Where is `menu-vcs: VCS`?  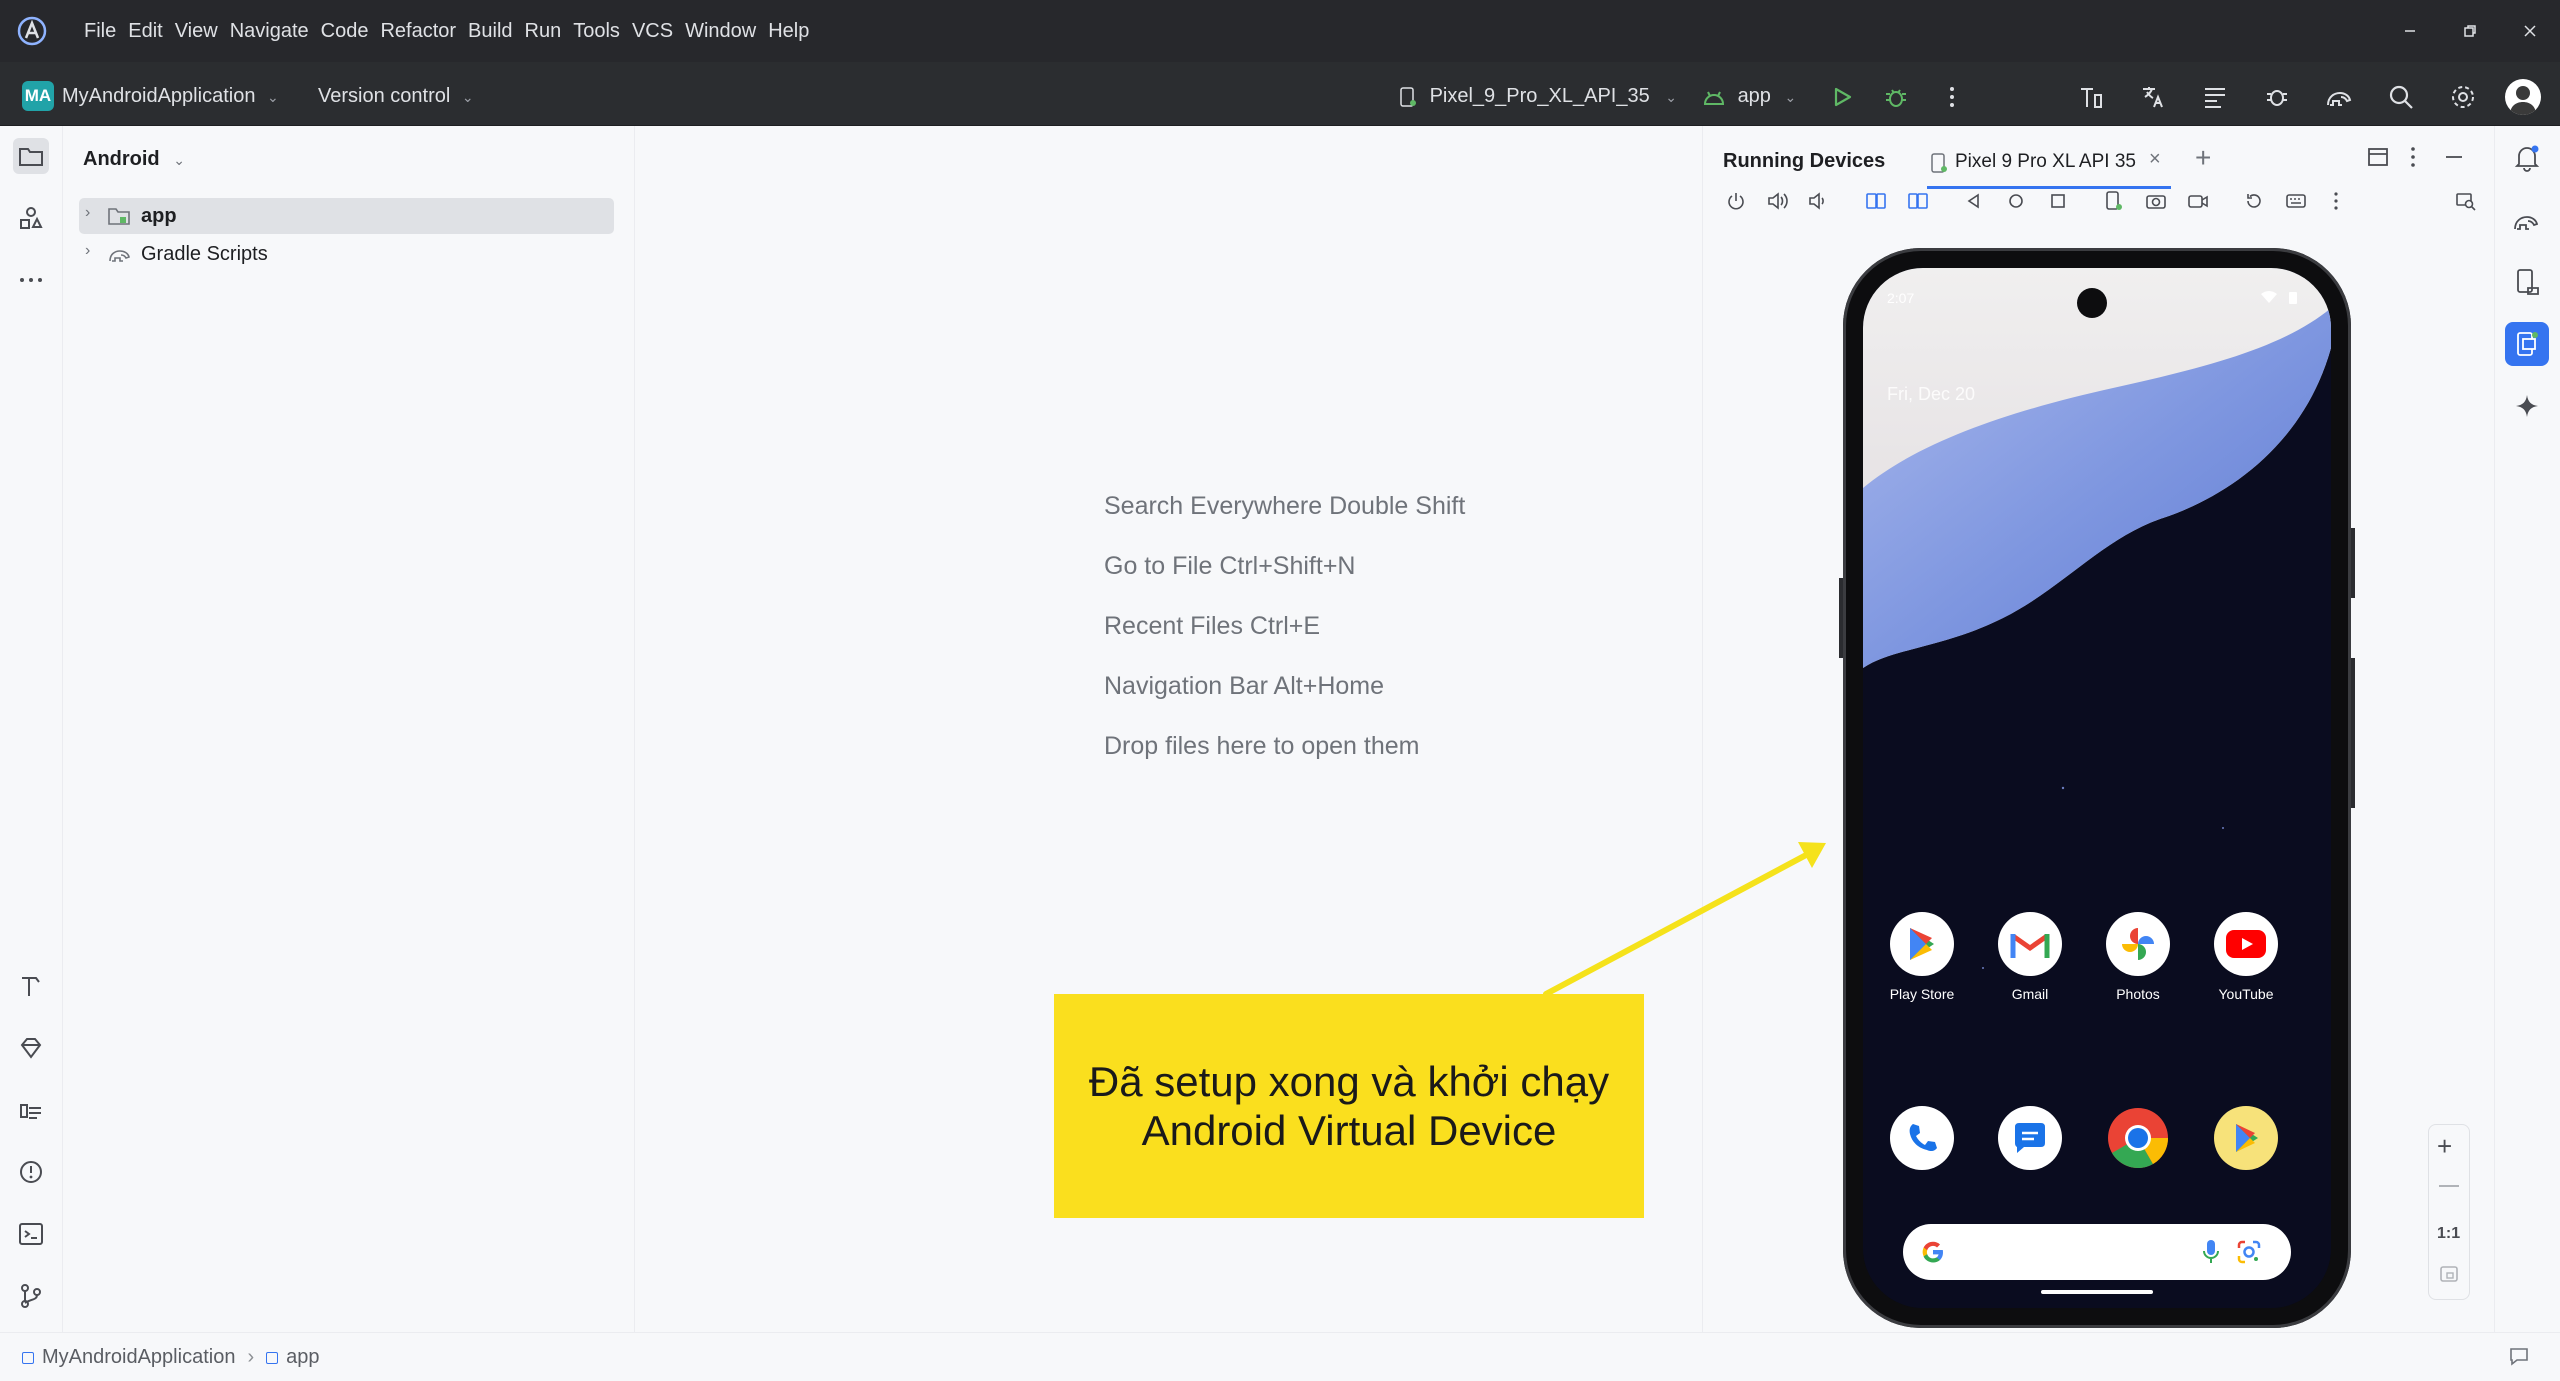
menu-vcs: VCS is located at coordinates (652, 31).